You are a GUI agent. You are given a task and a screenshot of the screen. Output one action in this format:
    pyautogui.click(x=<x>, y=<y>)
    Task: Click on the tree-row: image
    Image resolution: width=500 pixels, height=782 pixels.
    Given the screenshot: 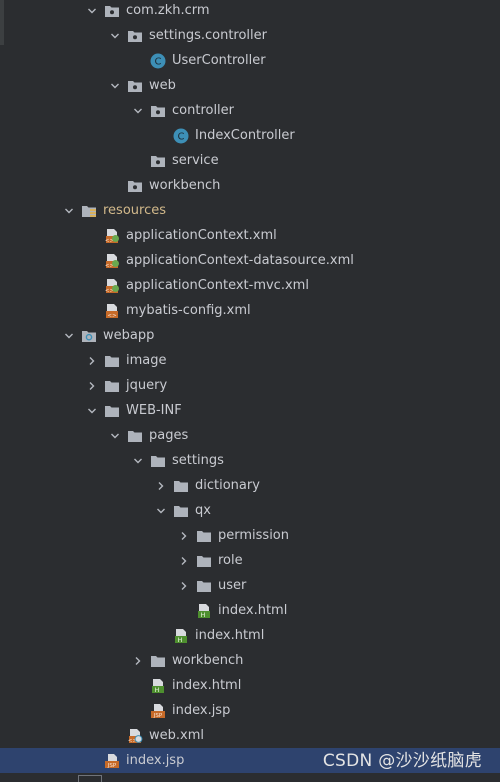 What is the action you would take?
    pyautogui.click(x=250, y=360)
    